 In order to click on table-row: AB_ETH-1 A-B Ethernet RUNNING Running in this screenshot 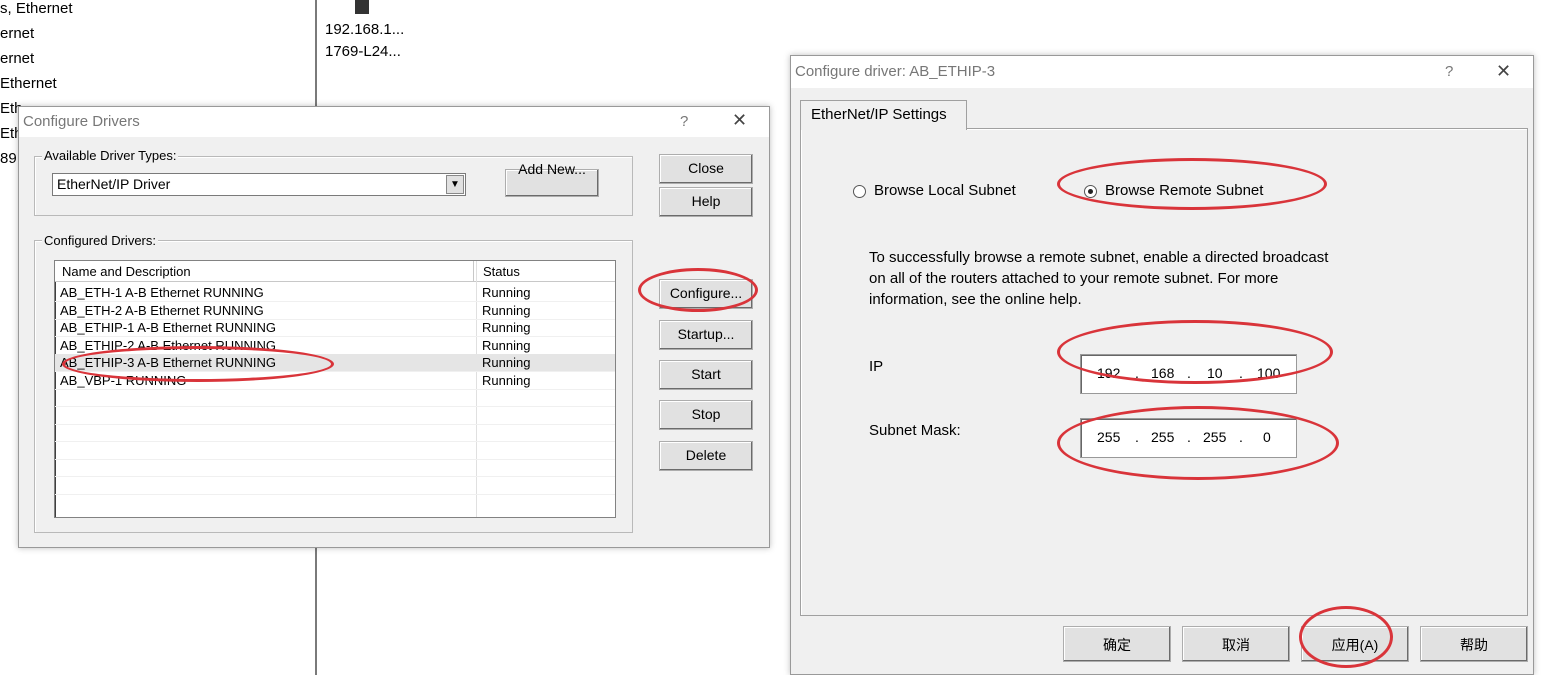, I will do `click(335, 293)`.